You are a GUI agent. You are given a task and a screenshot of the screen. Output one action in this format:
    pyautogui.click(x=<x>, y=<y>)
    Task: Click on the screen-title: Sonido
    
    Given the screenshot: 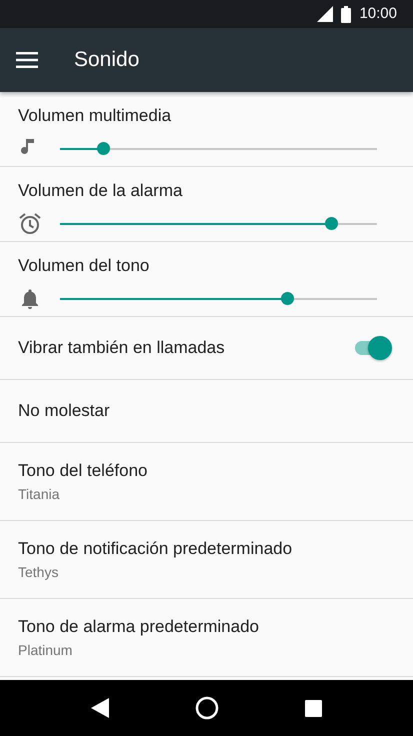 What is the action you would take?
    pyautogui.click(x=107, y=60)
    